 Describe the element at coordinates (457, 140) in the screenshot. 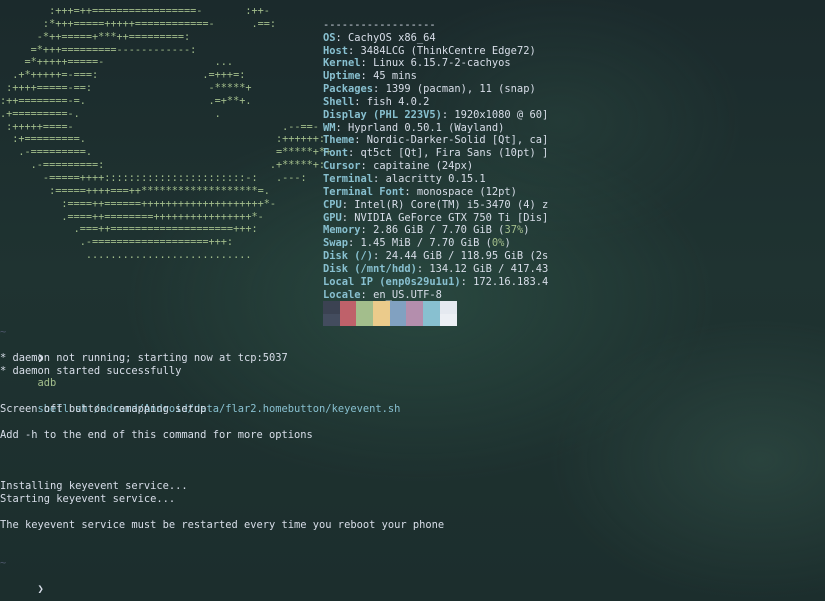

I see `info-value: Nordic-Darker-Solid [Qt], ca]` at that location.